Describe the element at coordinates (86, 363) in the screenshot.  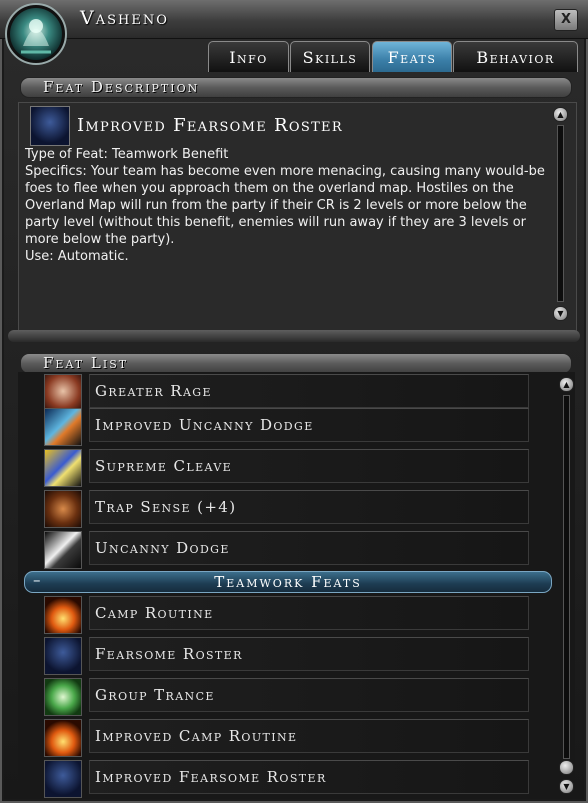
I see `feat-list-title: Feat List` at that location.